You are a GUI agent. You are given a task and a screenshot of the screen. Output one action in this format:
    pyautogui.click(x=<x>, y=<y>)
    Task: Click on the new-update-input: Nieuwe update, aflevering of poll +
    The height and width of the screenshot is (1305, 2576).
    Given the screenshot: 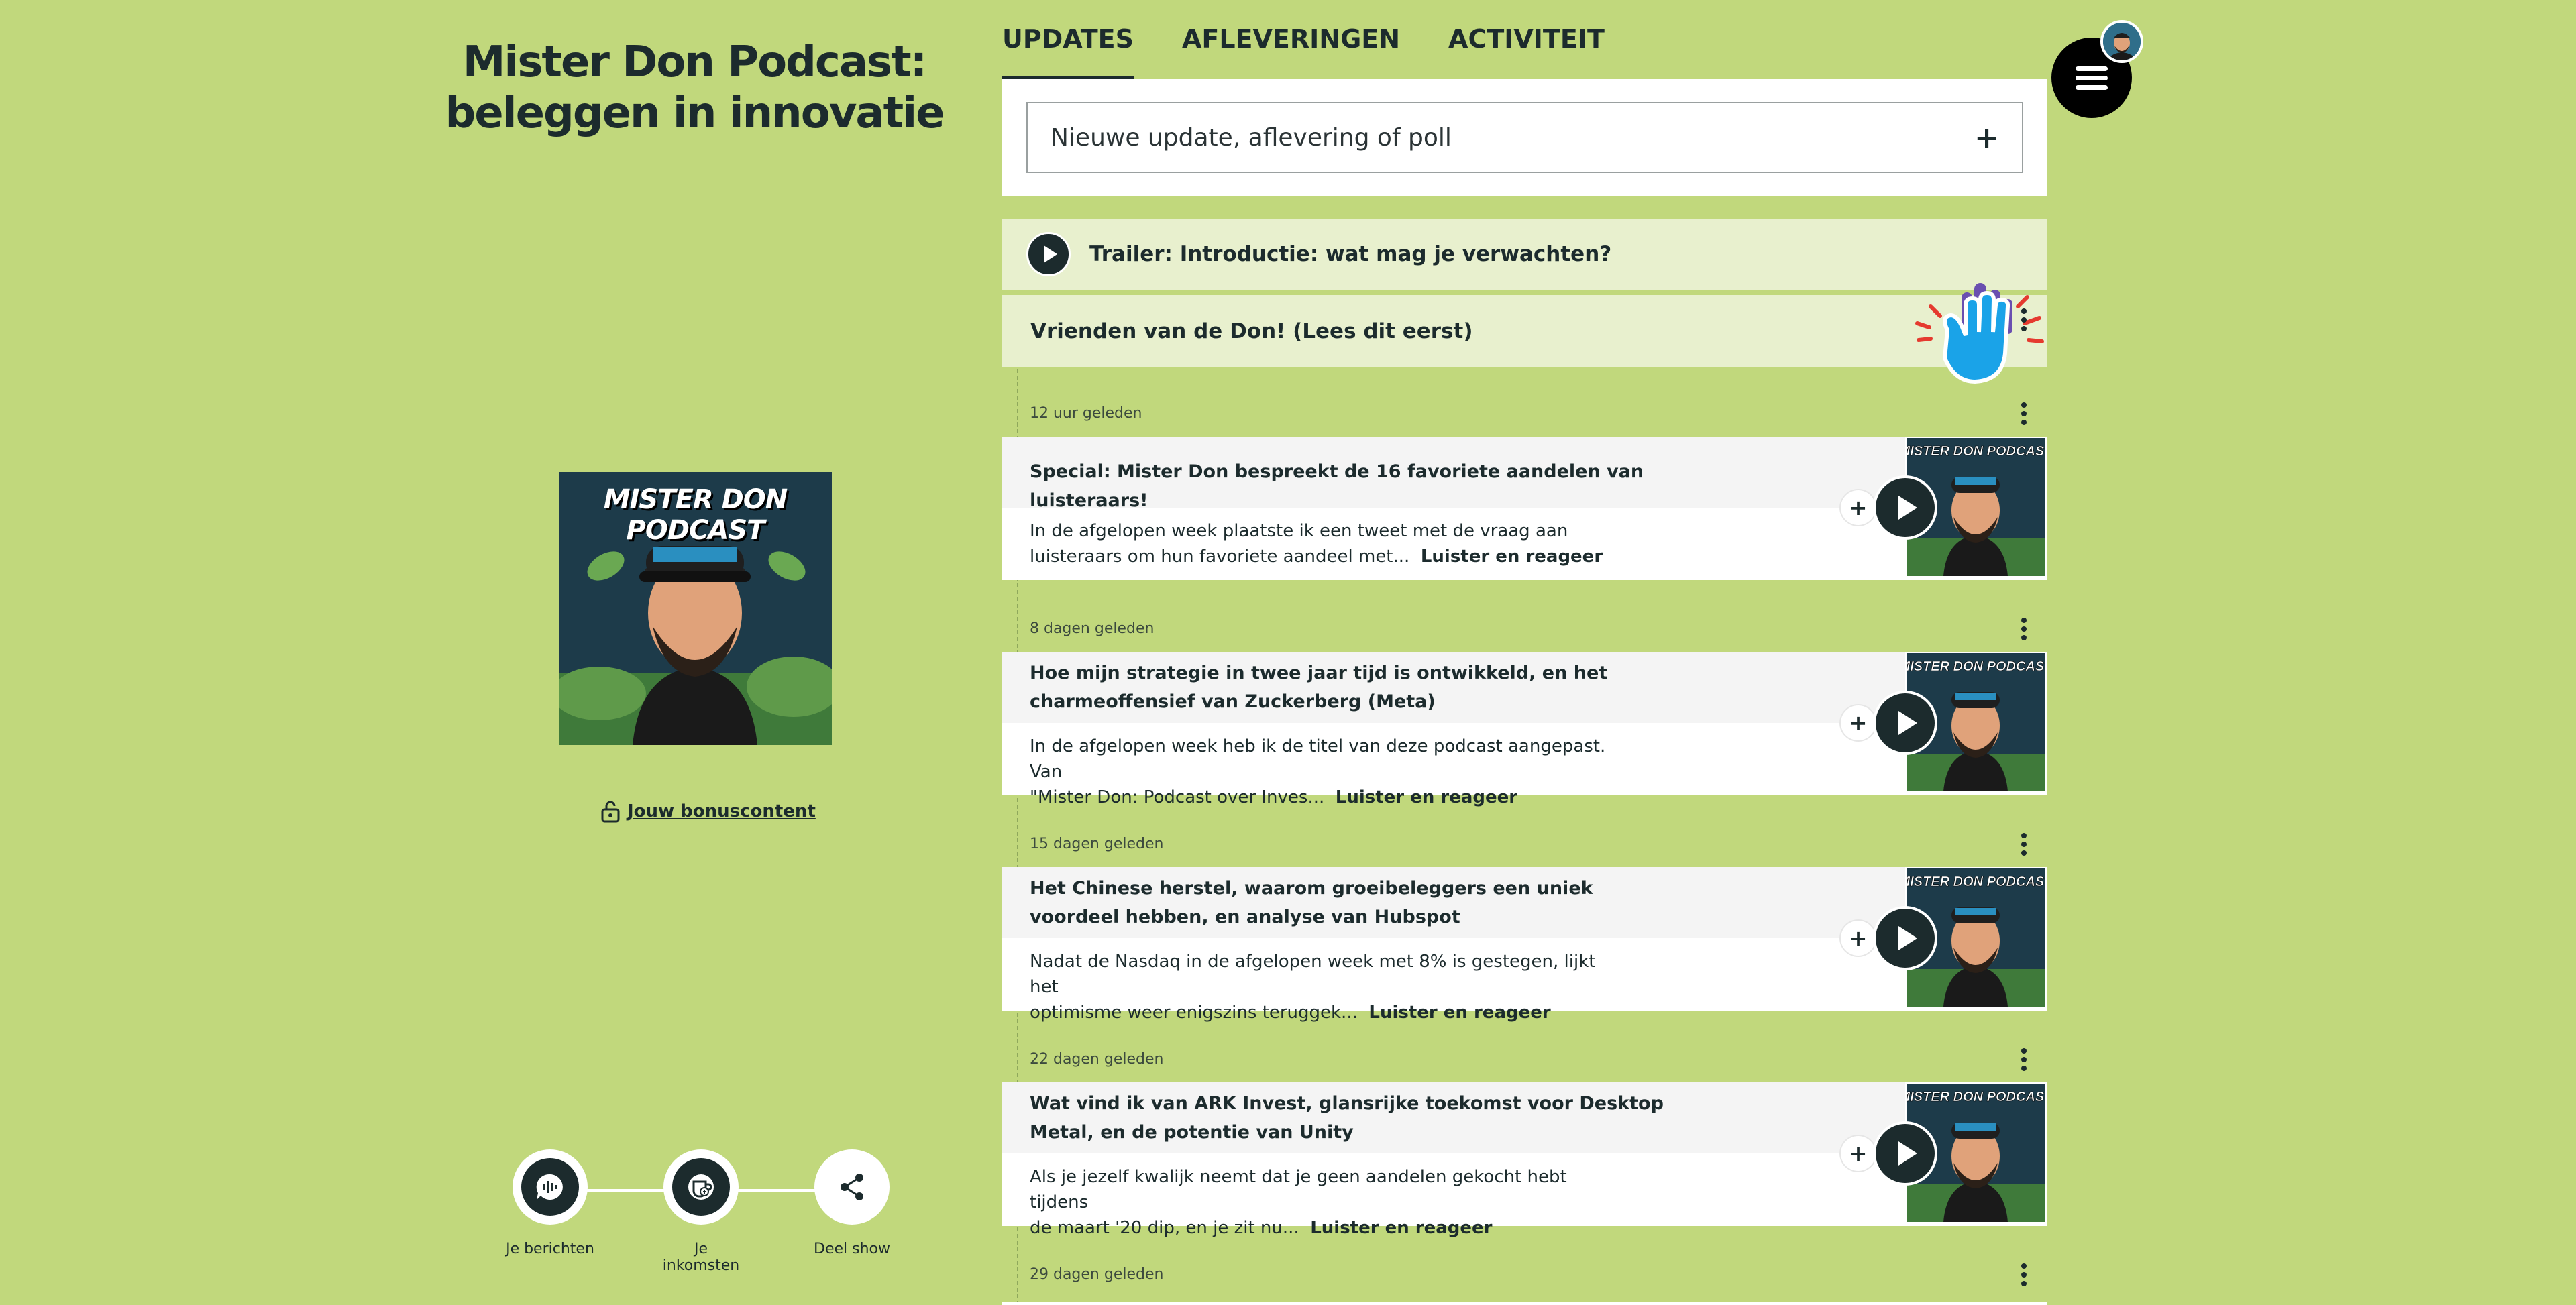 What is the action you would take?
    pyautogui.click(x=1524, y=137)
    